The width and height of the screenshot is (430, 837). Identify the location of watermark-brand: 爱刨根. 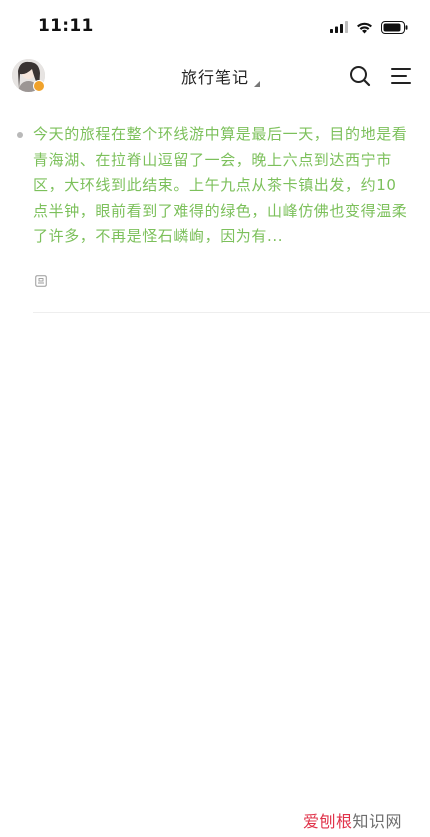
(327, 821).